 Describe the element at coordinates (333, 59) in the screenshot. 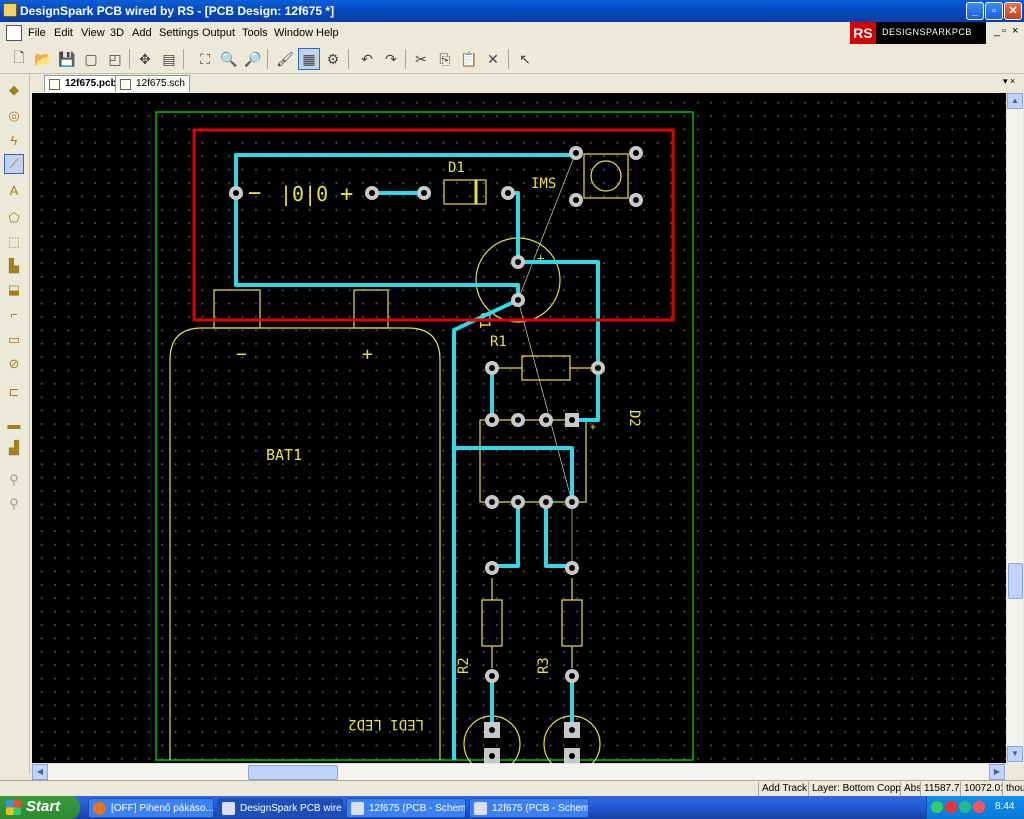

I see `design-settings-icon: ⚙` at that location.